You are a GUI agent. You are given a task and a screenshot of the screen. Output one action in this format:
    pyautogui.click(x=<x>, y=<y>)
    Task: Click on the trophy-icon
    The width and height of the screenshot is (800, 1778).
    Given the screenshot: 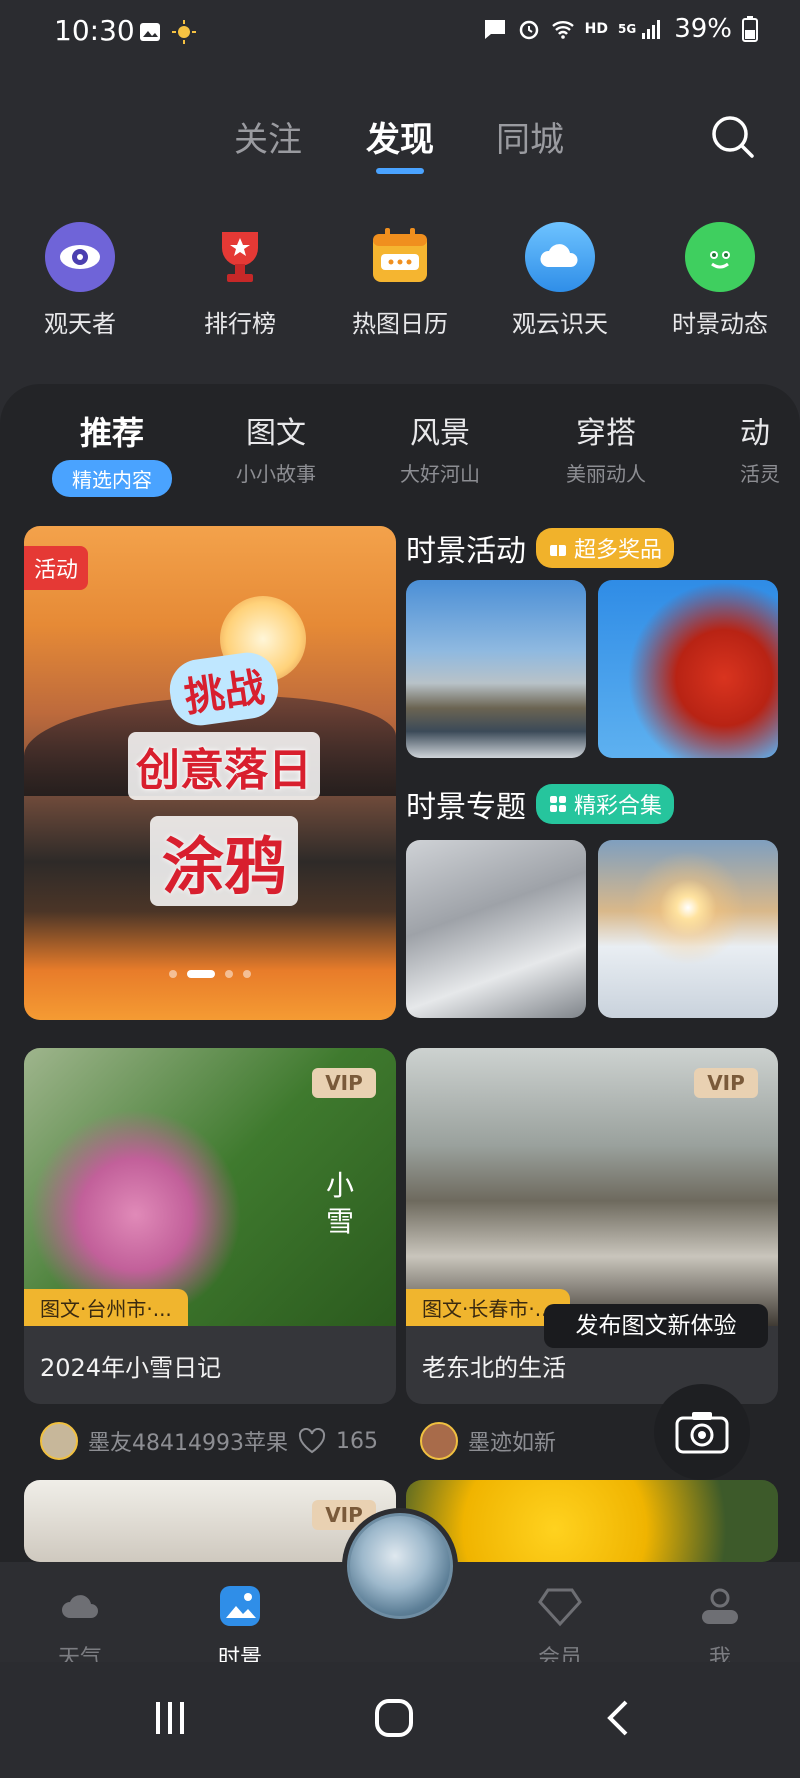 What is the action you would take?
    pyautogui.click(x=240, y=257)
    